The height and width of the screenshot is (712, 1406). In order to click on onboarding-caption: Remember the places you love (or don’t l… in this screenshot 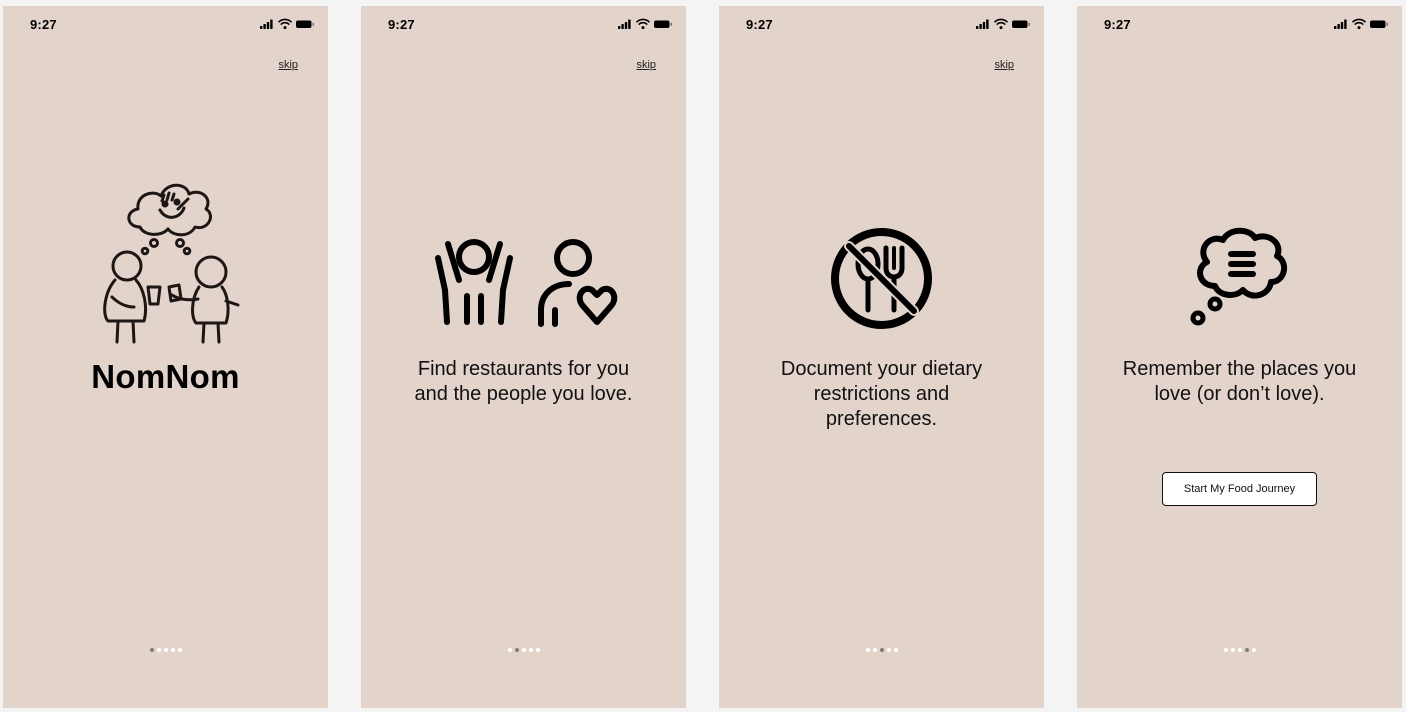, I will do `click(1239, 382)`.